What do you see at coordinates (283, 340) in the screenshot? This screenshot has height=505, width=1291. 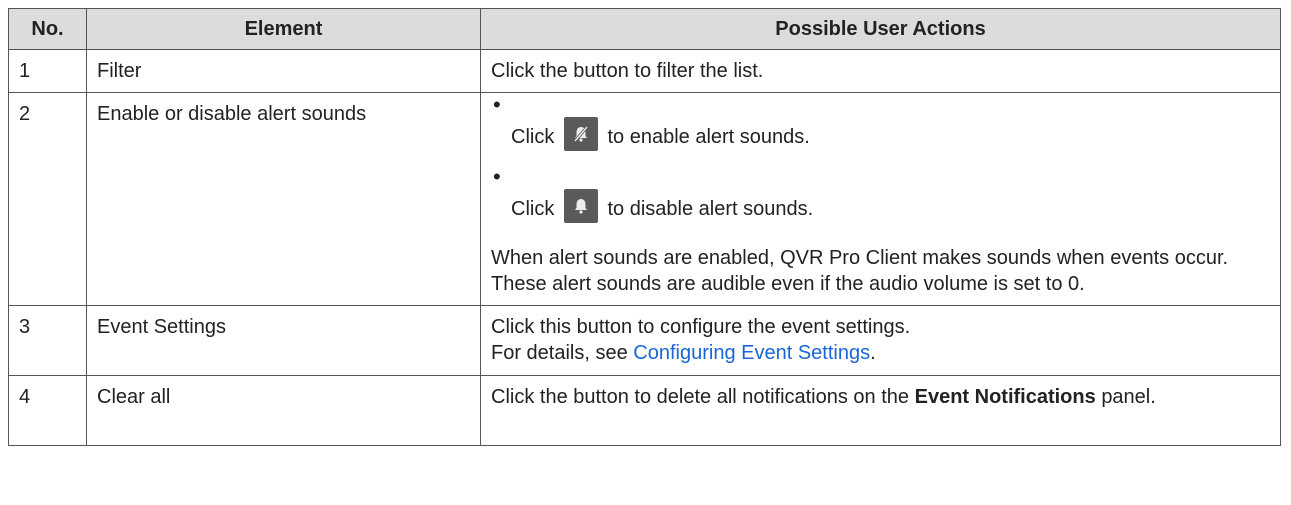 I see `element-name: Event Settings` at bounding box center [283, 340].